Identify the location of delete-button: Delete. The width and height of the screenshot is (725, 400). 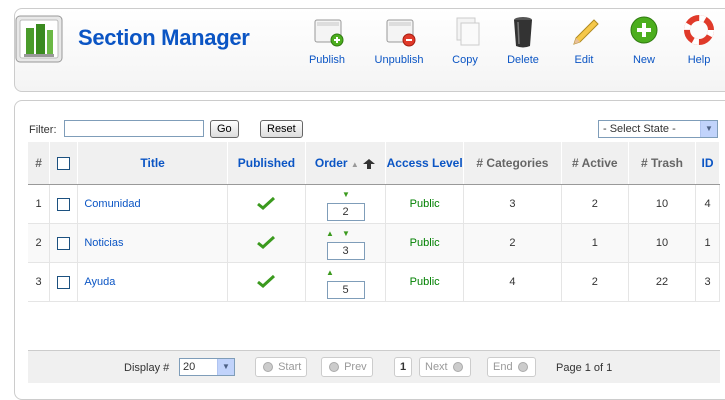
(523, 43).